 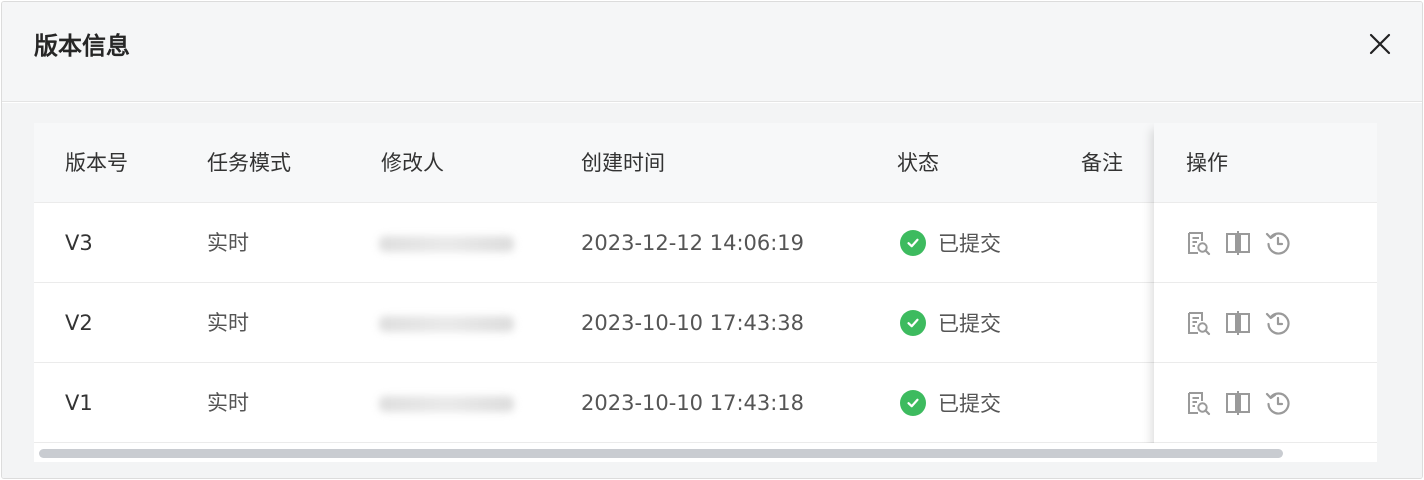 What do you see at coordinates (79, 323) in the screenshot?
I see `version-cell: V2` at bounding box center [79, 323].